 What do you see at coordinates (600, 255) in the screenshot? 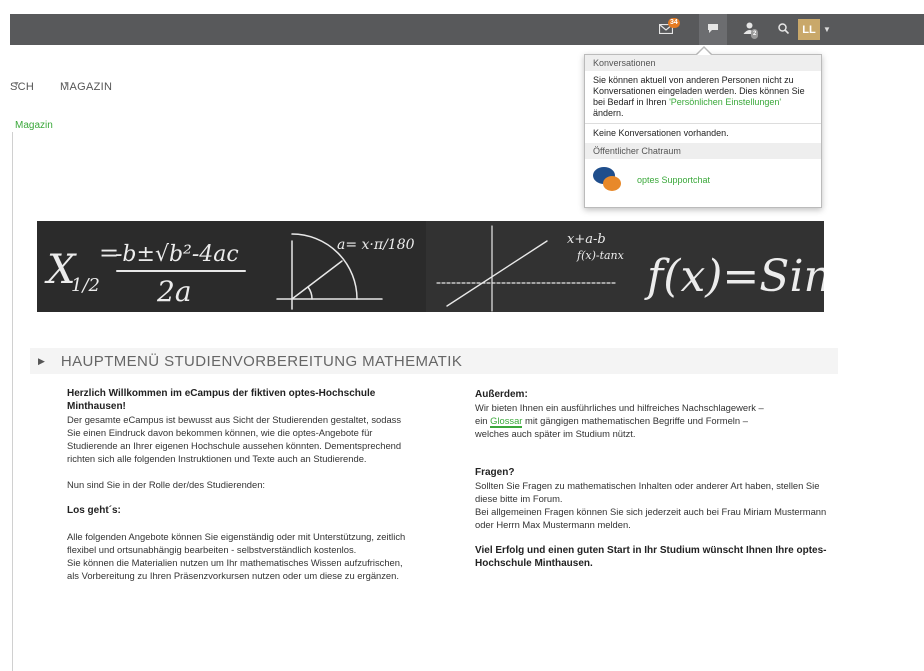
I see `svg-text: f(x)-tanx` at bounding box center [600, 255].